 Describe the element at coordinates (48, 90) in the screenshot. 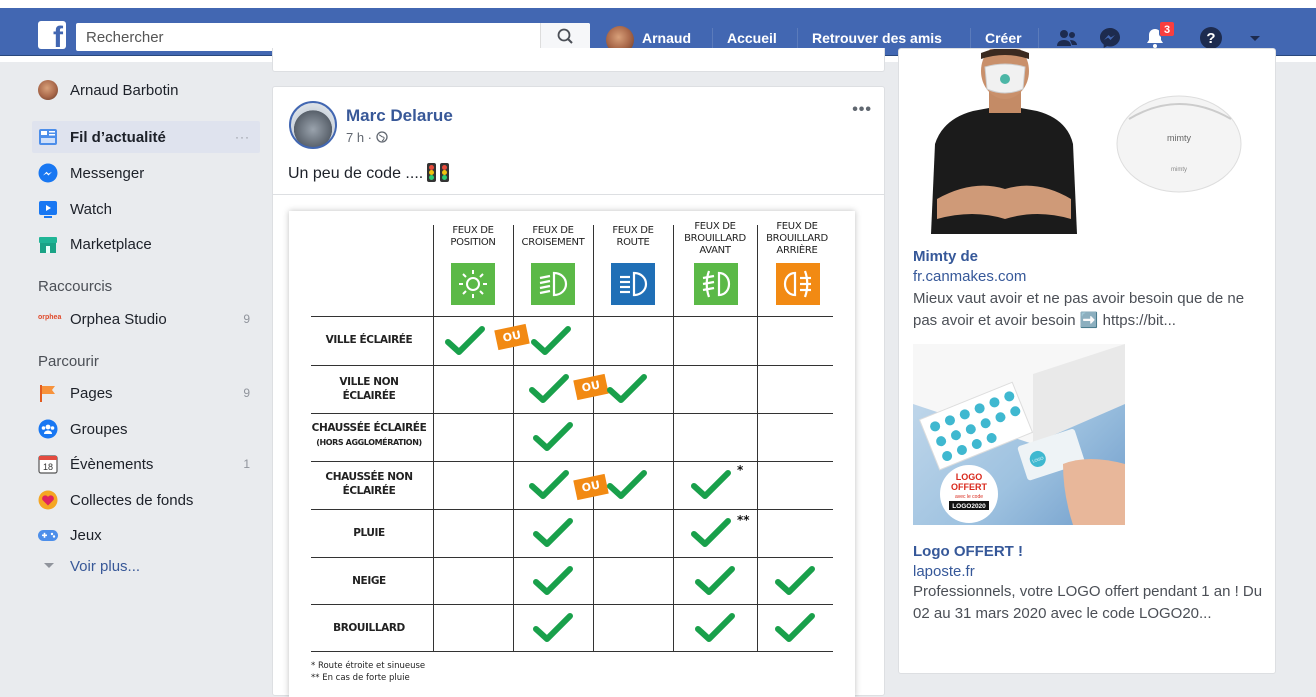

I see `user-avatar` at that location.